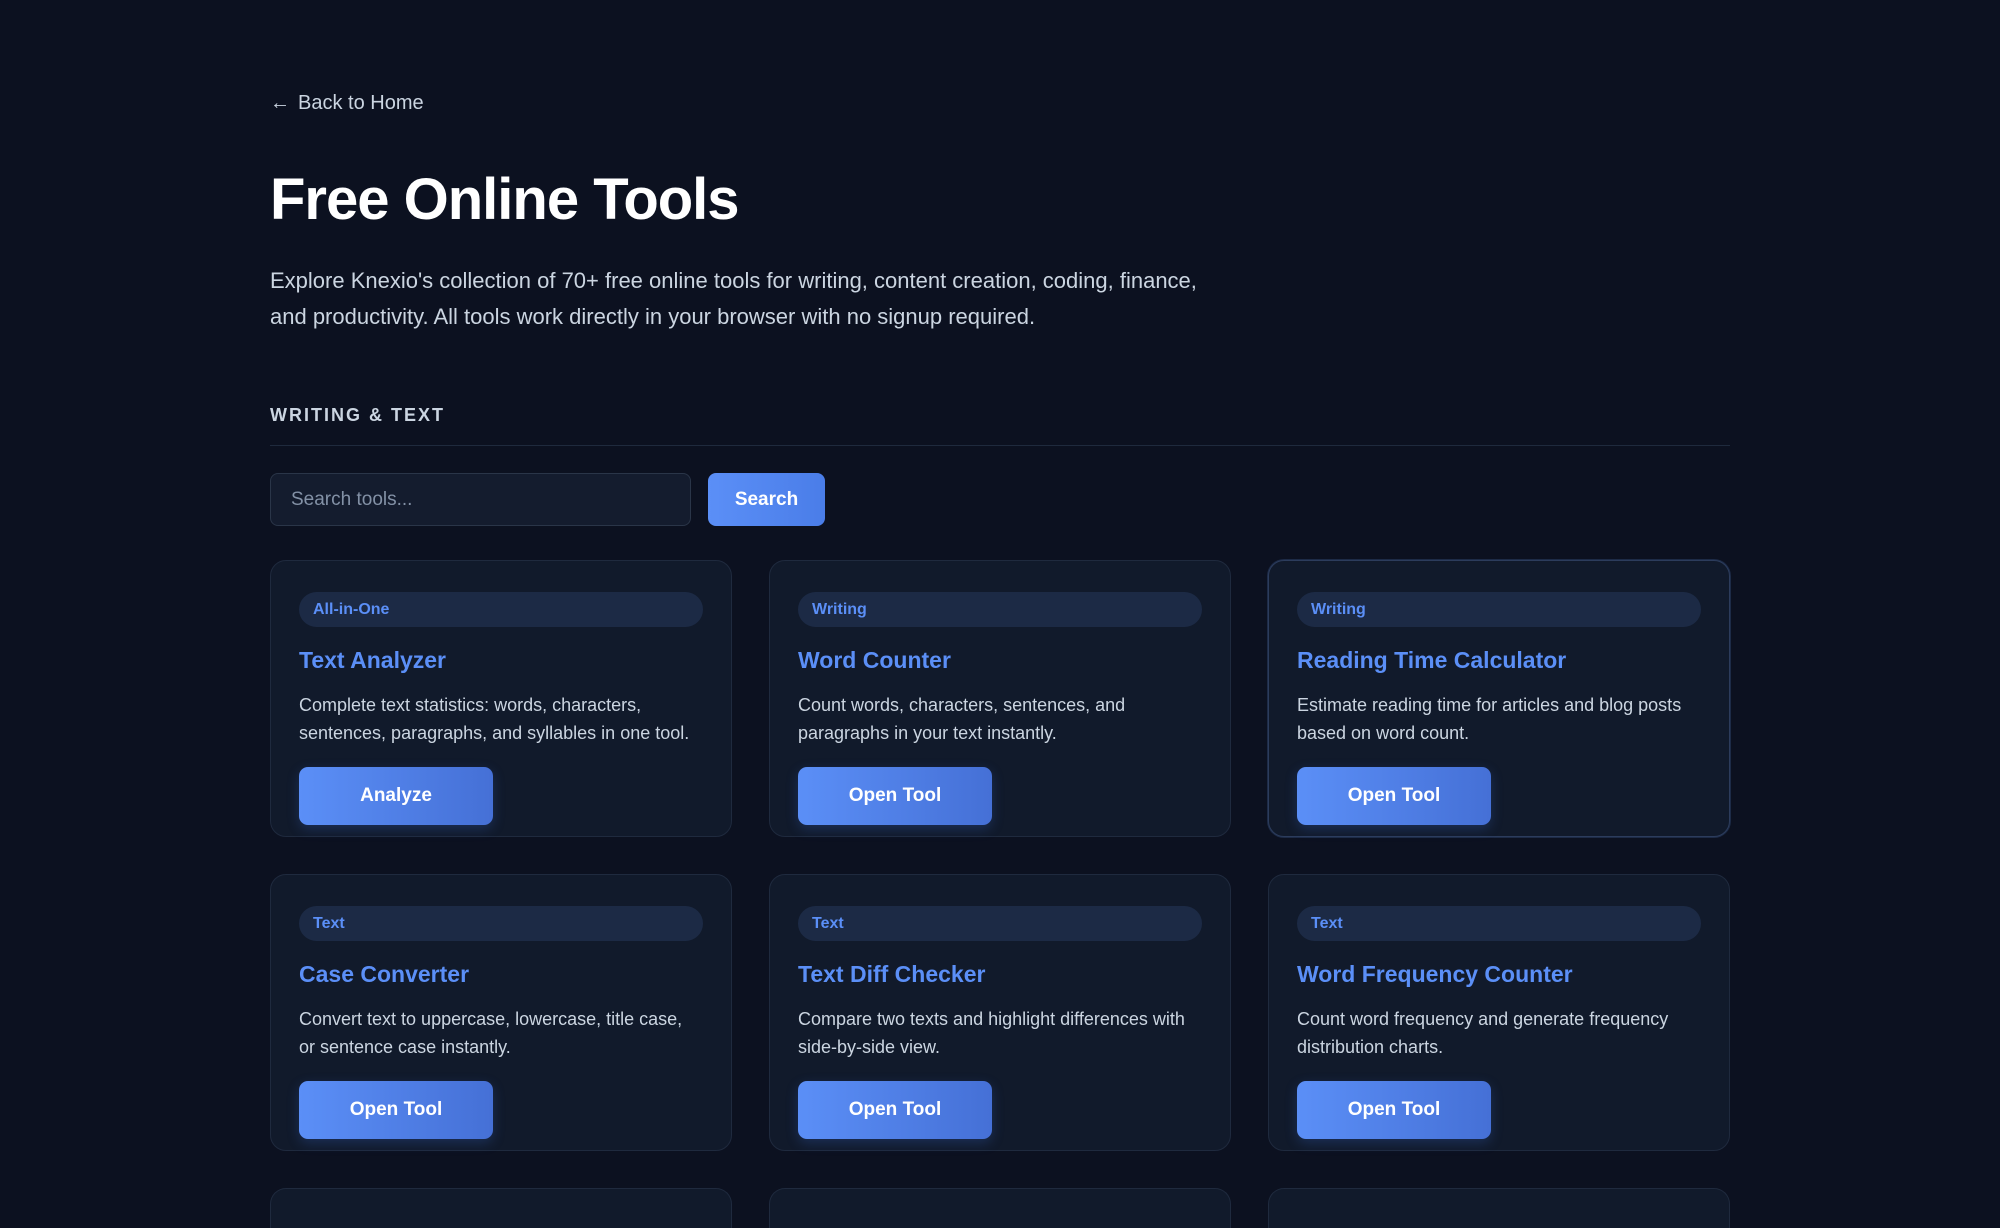  What do you see at coordinates (480, 499) in the screenshot?
I see `search-input` at bounding box center [480, 499].